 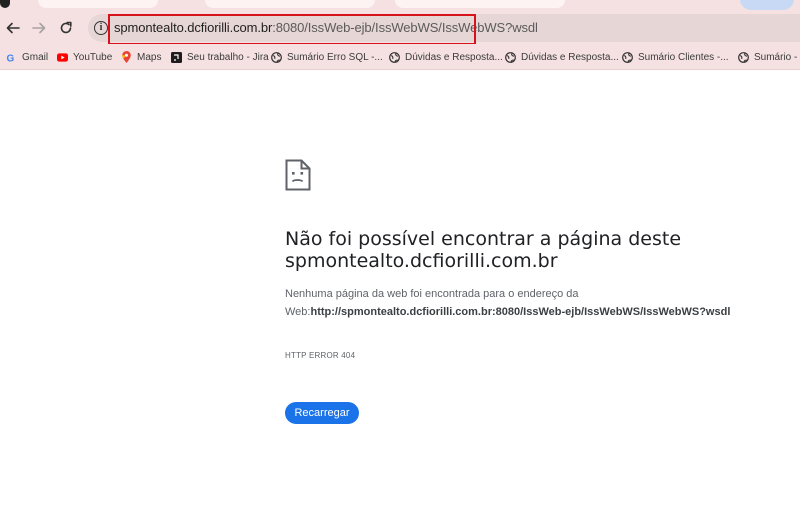 I want to click on refresh-icon, so click(x=66, y=27).